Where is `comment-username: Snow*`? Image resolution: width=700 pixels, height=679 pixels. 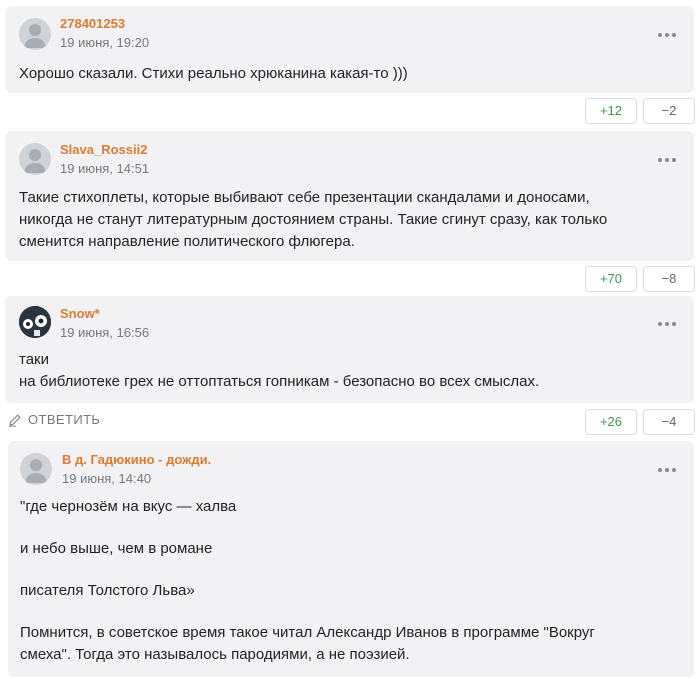
comment-username: Snow* is located at coordinates (80, 313).